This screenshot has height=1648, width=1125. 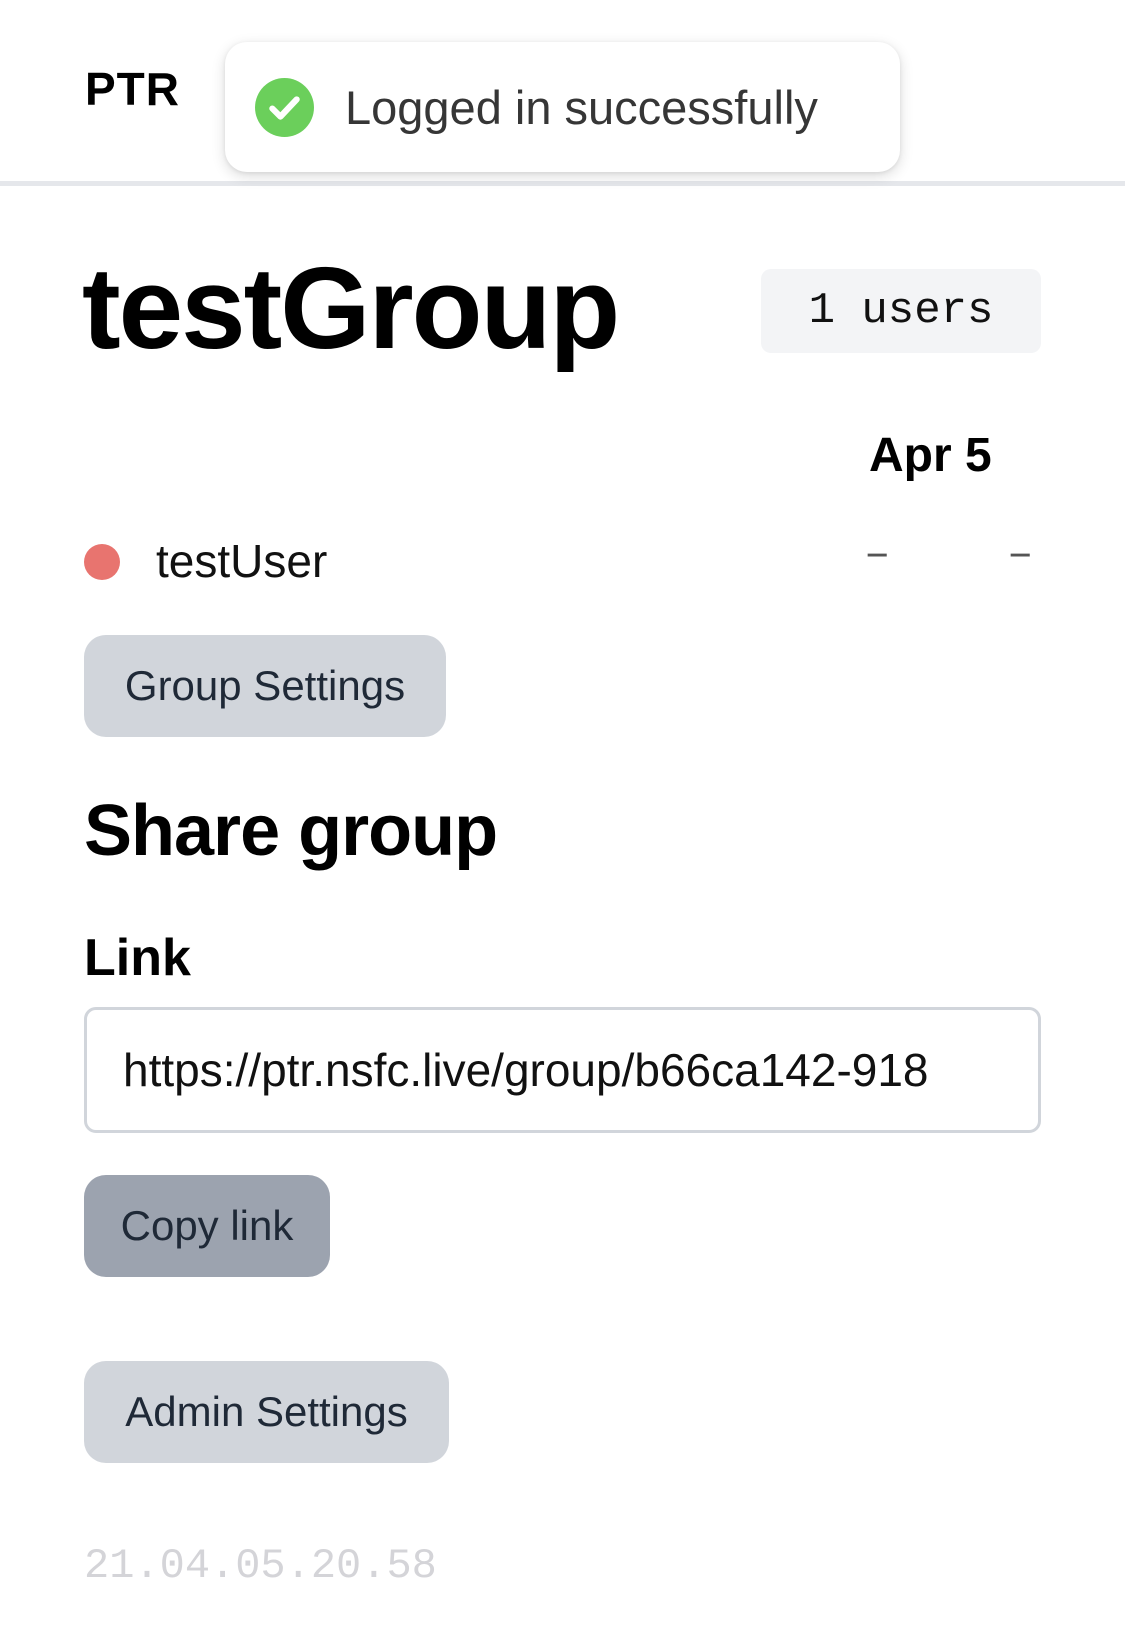 What do you see at coordinates (930, 455) in the screenshot?
I see `date-column-header: Apr 5` at bounding box center [930, 455].